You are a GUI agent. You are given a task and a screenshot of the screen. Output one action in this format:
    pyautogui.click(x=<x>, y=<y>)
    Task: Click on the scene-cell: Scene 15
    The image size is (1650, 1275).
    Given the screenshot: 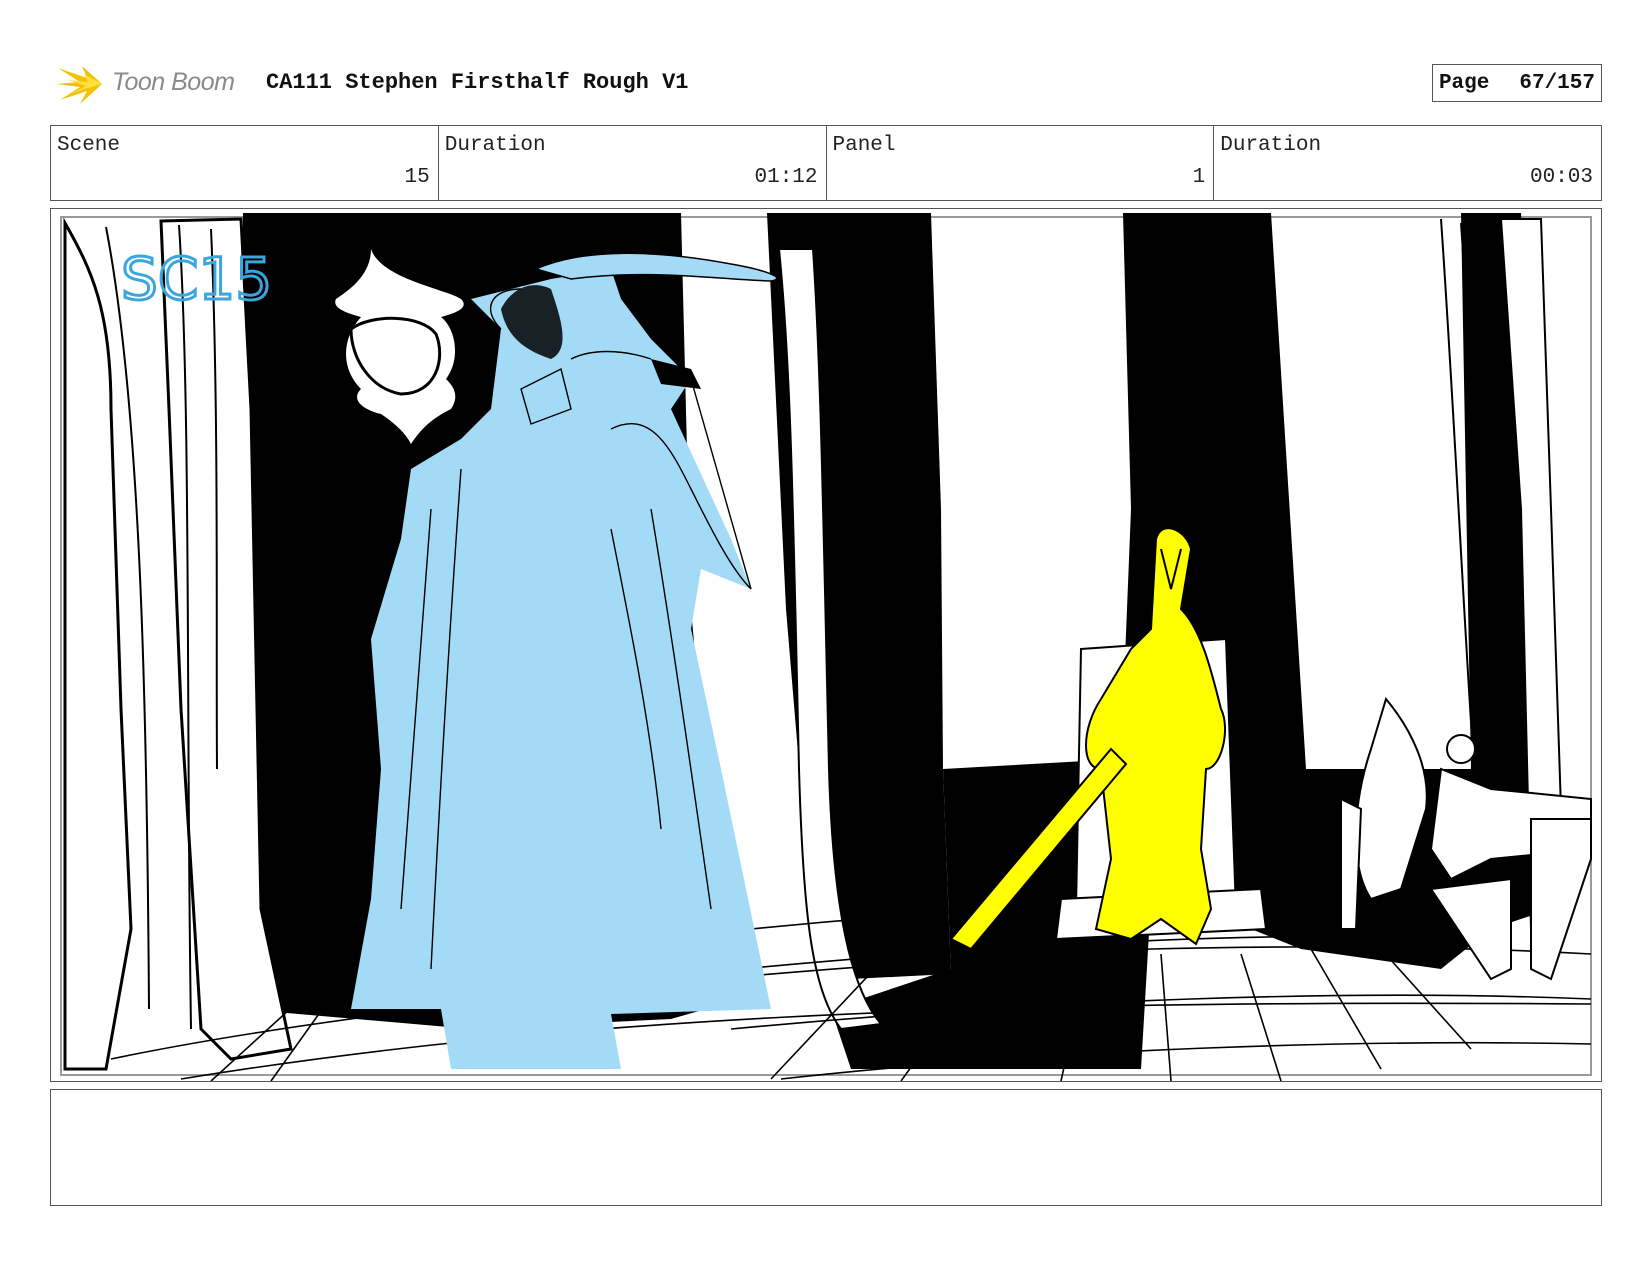 What is the action you would take?
    pyautogui.click(x=244, y=163)
    